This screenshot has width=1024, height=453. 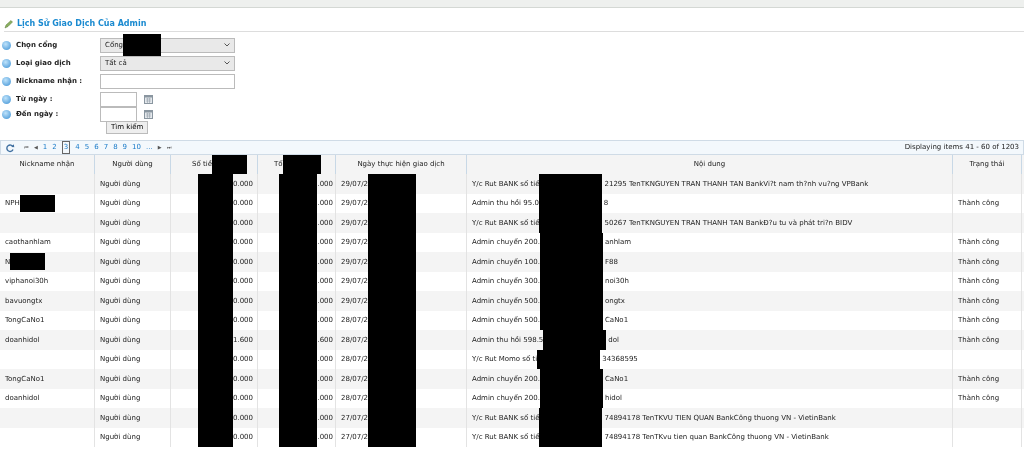 I want to click on pencil-icon, so click(x=8, y=24).